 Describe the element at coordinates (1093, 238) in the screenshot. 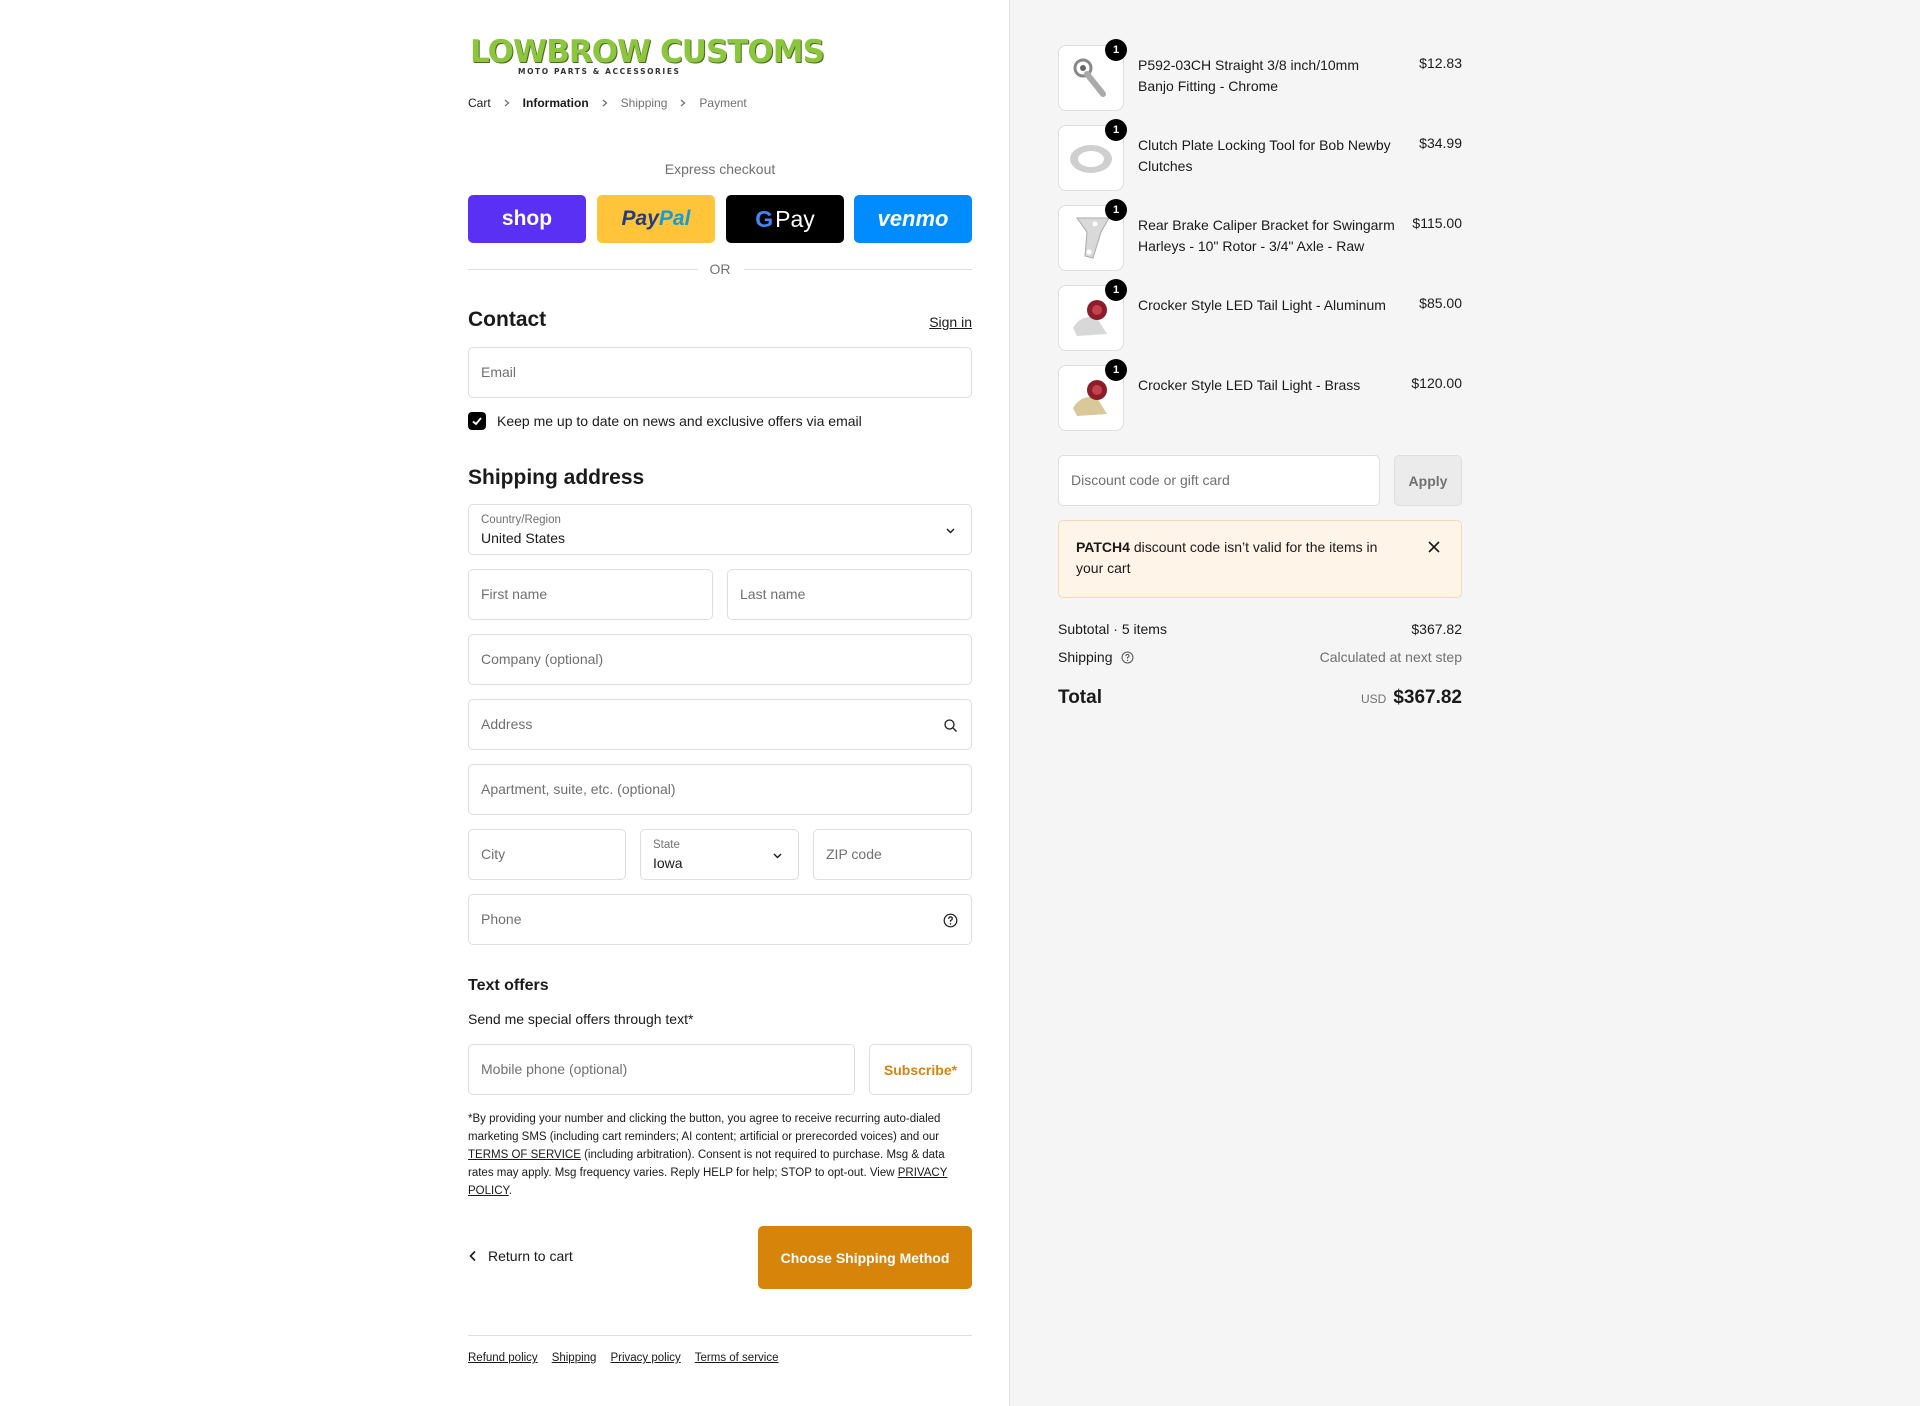

I see `bracket-icon` at that location.